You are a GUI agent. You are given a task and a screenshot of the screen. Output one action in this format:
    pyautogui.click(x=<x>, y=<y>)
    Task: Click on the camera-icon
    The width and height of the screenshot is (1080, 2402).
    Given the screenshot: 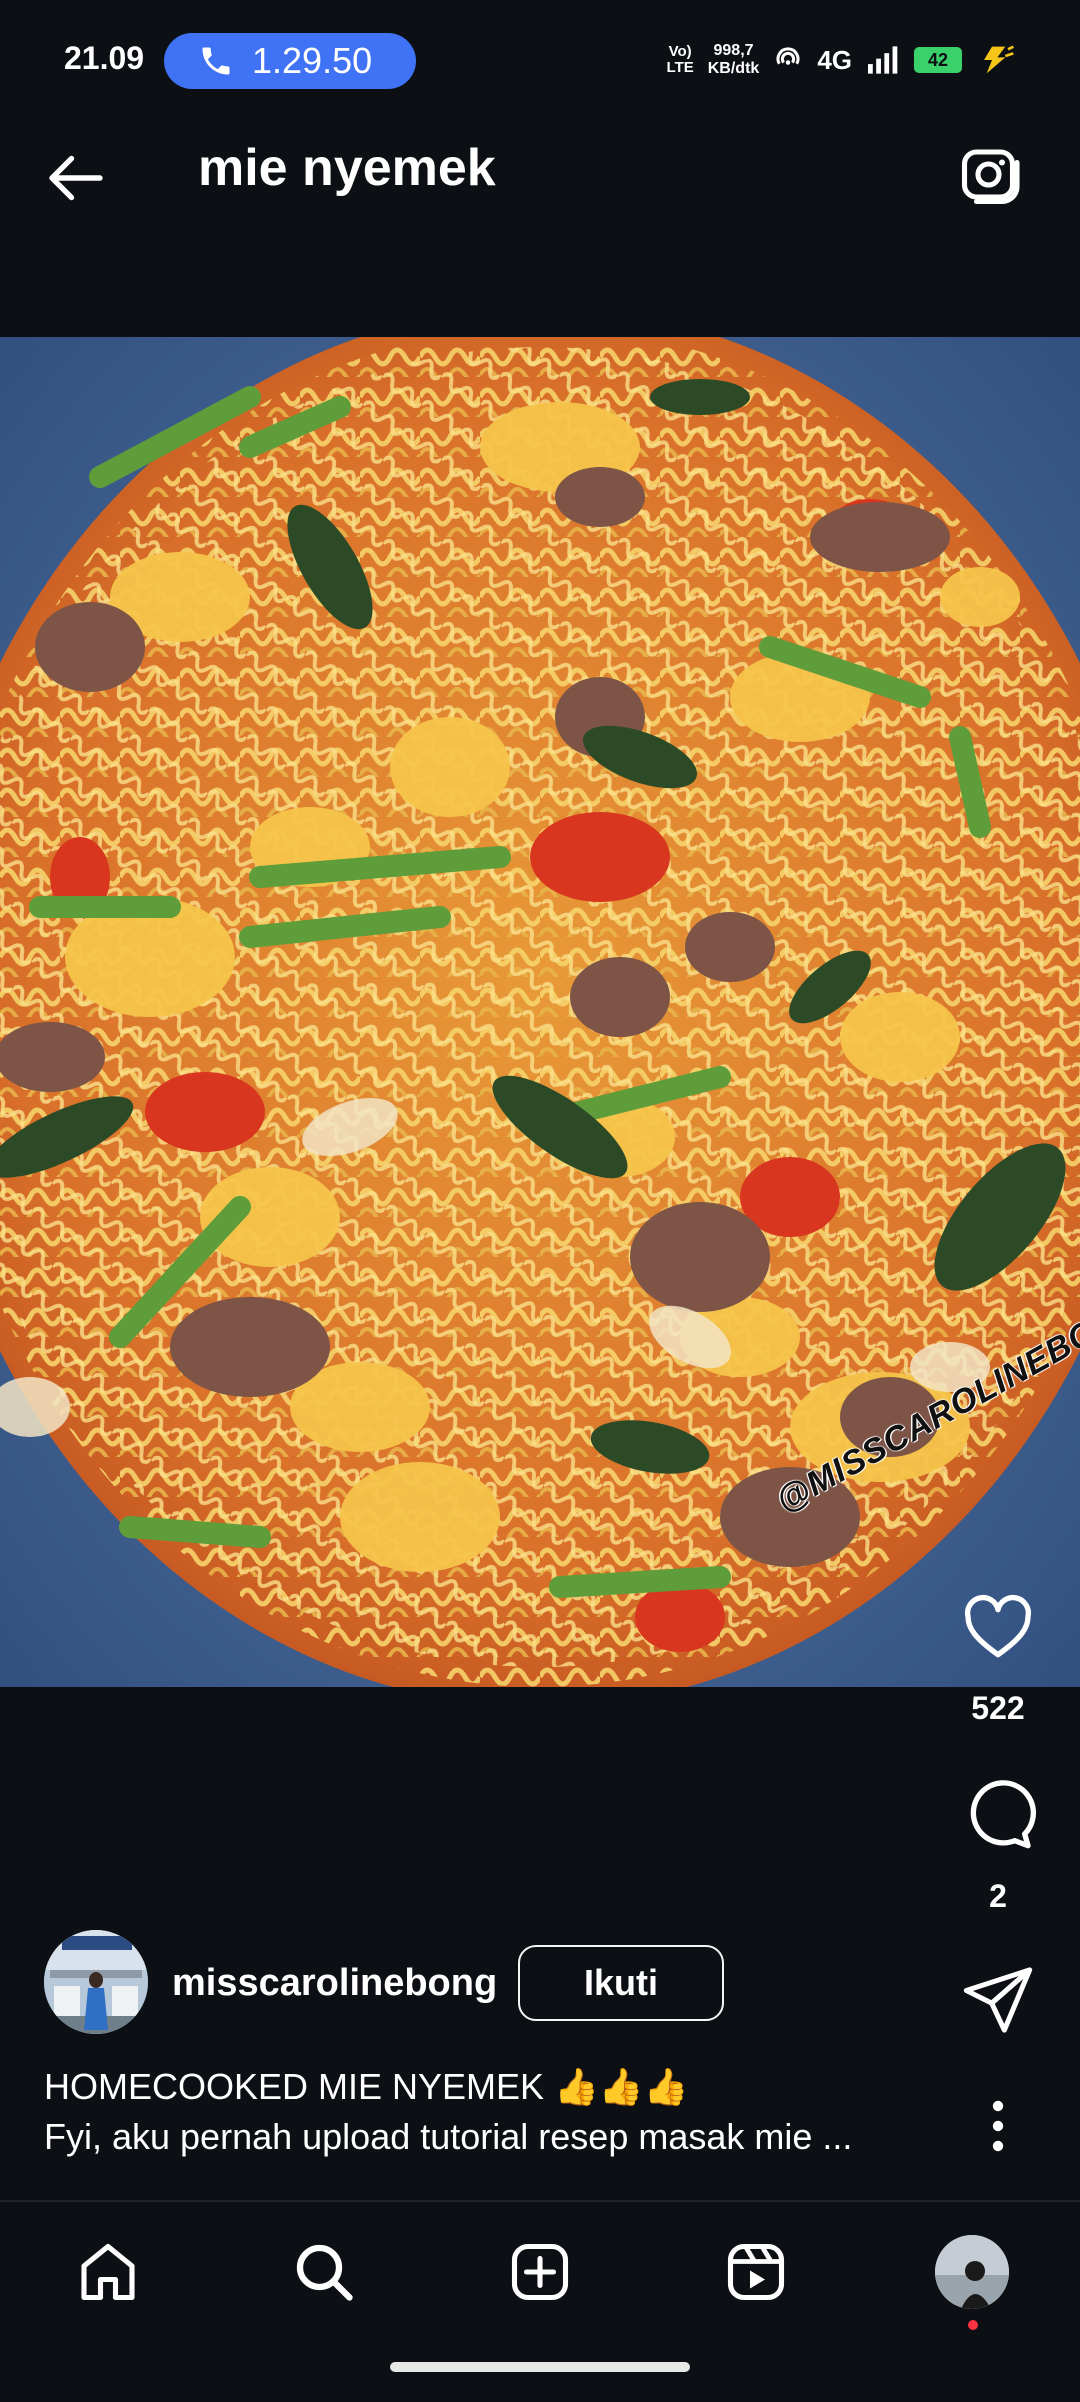 What is the action you would take?
    pyautogui.click(x=990, y=177)
    